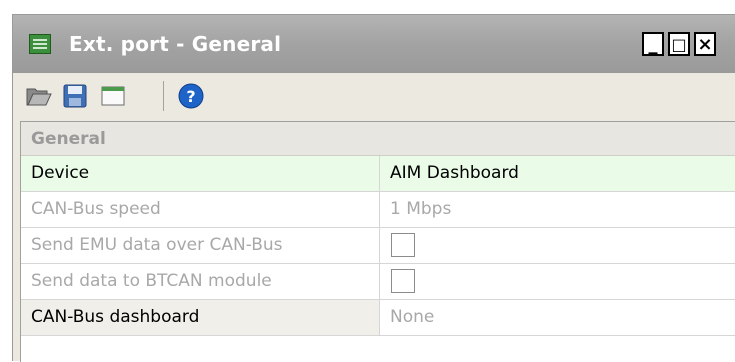 This screenshot has width=735, height=362. Describe the element at coordinates (558, 173) in the screenshot. I see `device-value: AIM Dashboard` at that location.